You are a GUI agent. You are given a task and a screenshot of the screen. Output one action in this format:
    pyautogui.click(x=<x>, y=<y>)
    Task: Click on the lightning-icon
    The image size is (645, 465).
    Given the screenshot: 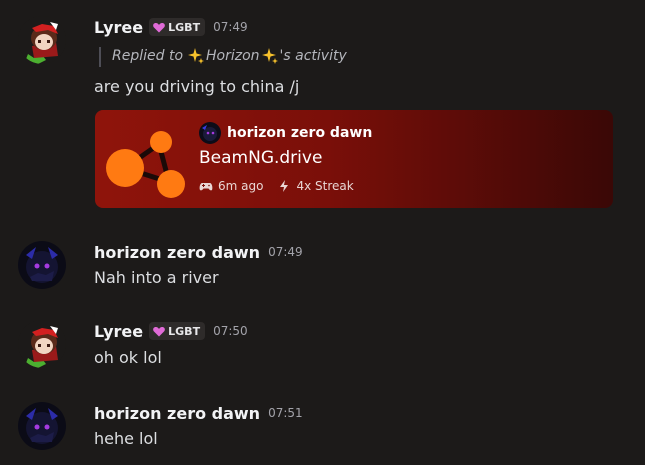 What is the action you would take?
    pyautogui.click(x=284, y=186)
    